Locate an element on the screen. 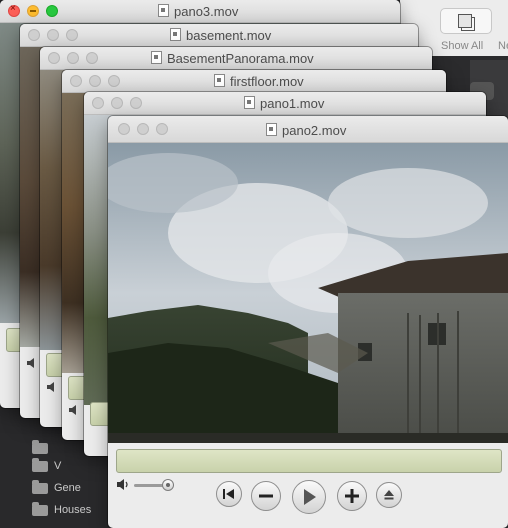  sidebar-folder-houses: Houses is located at coordinates (62, 509).